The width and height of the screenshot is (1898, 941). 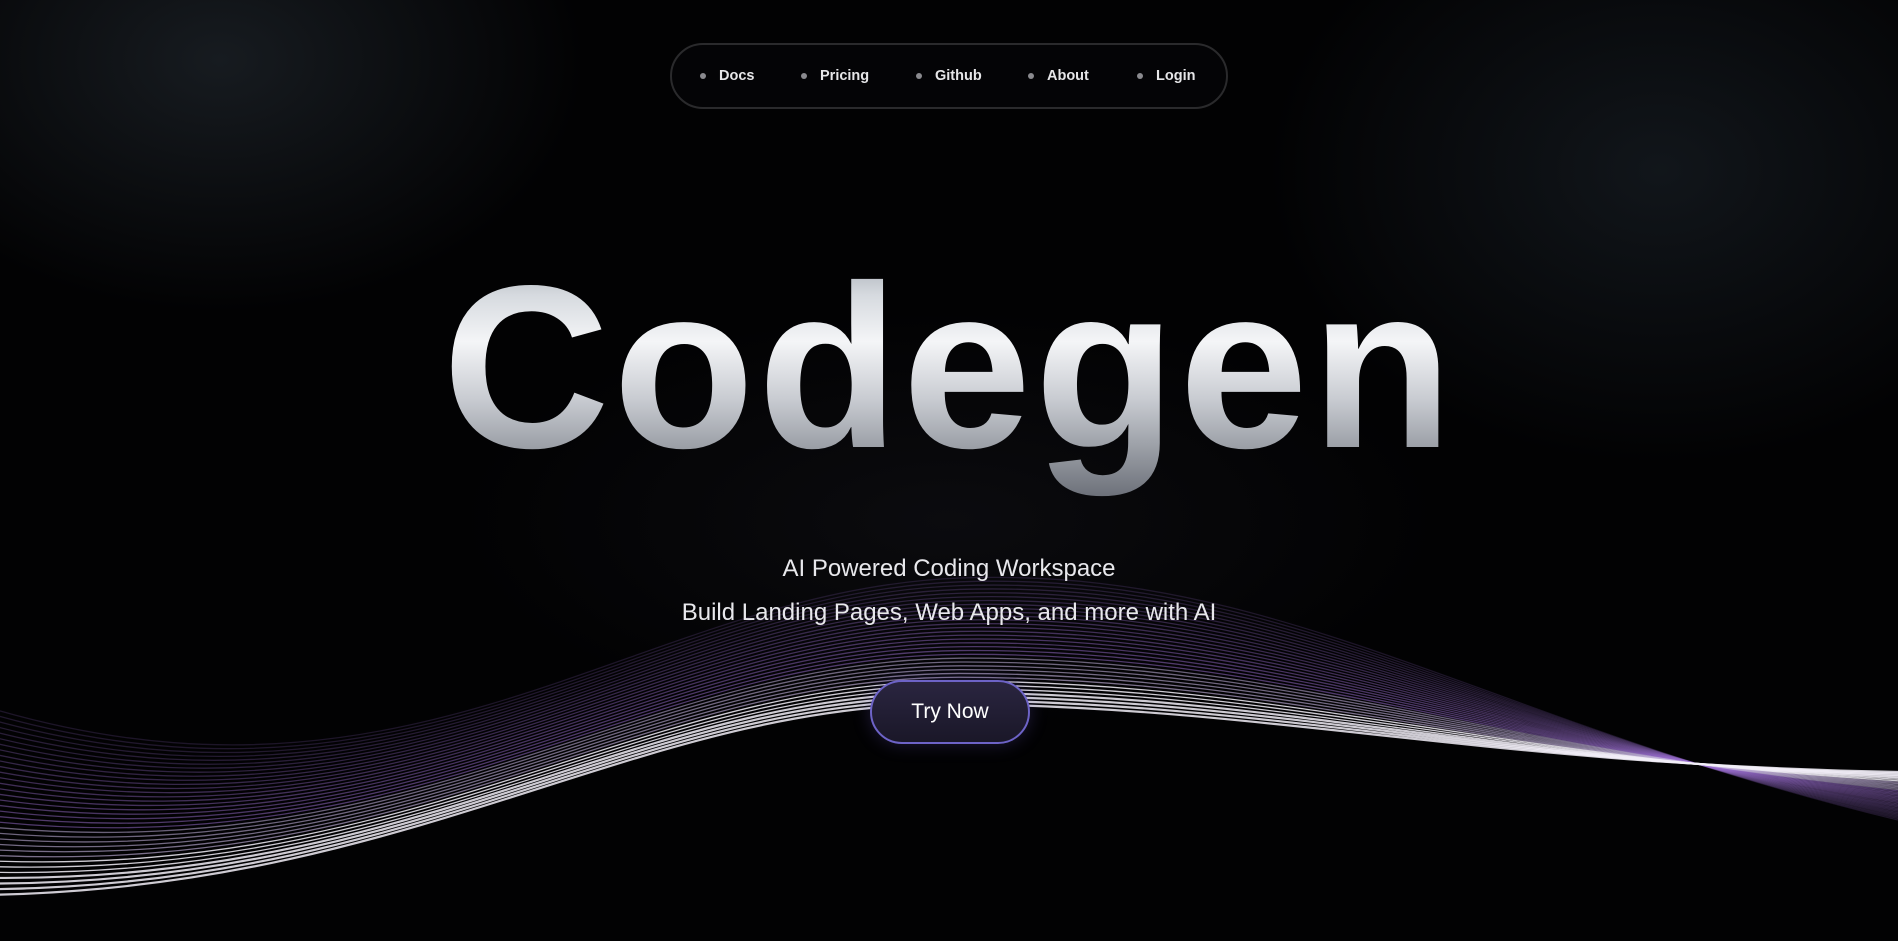 I want to click on nav-label-about: About, so click(x=1068, y=76).